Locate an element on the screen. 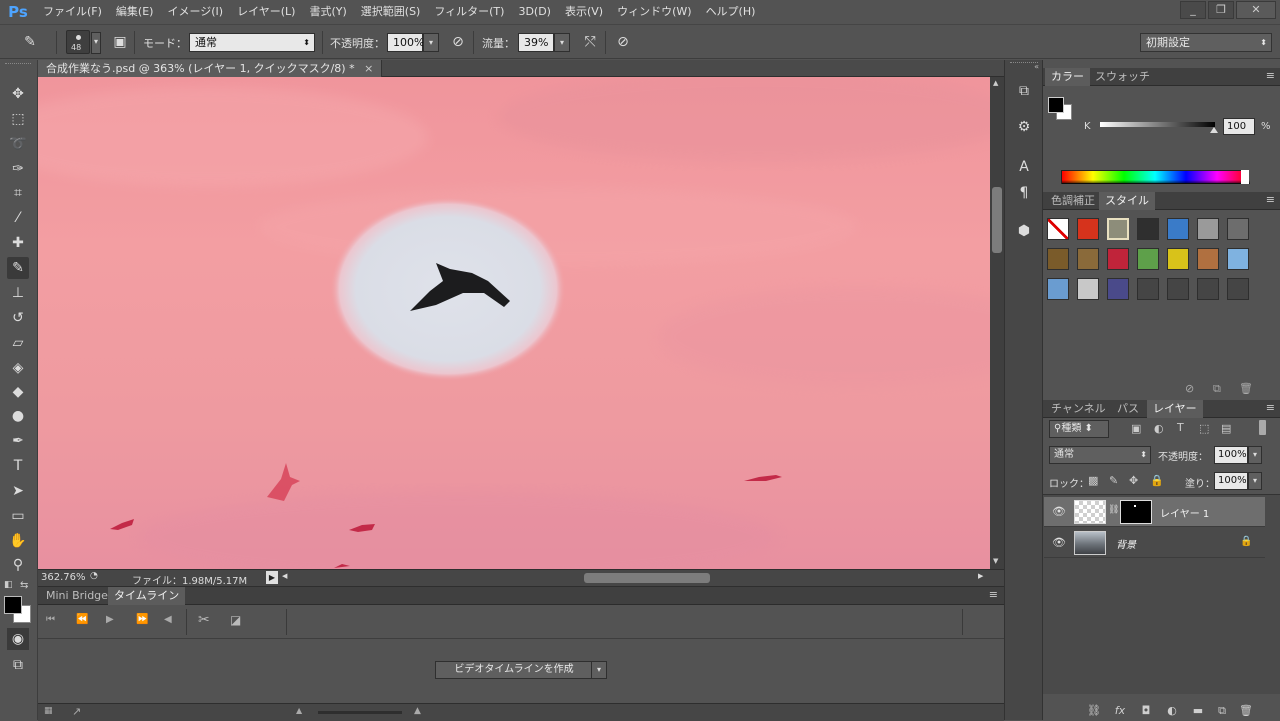  zoom-tool-icon: ⚲ is located at coordinates (18, 565).